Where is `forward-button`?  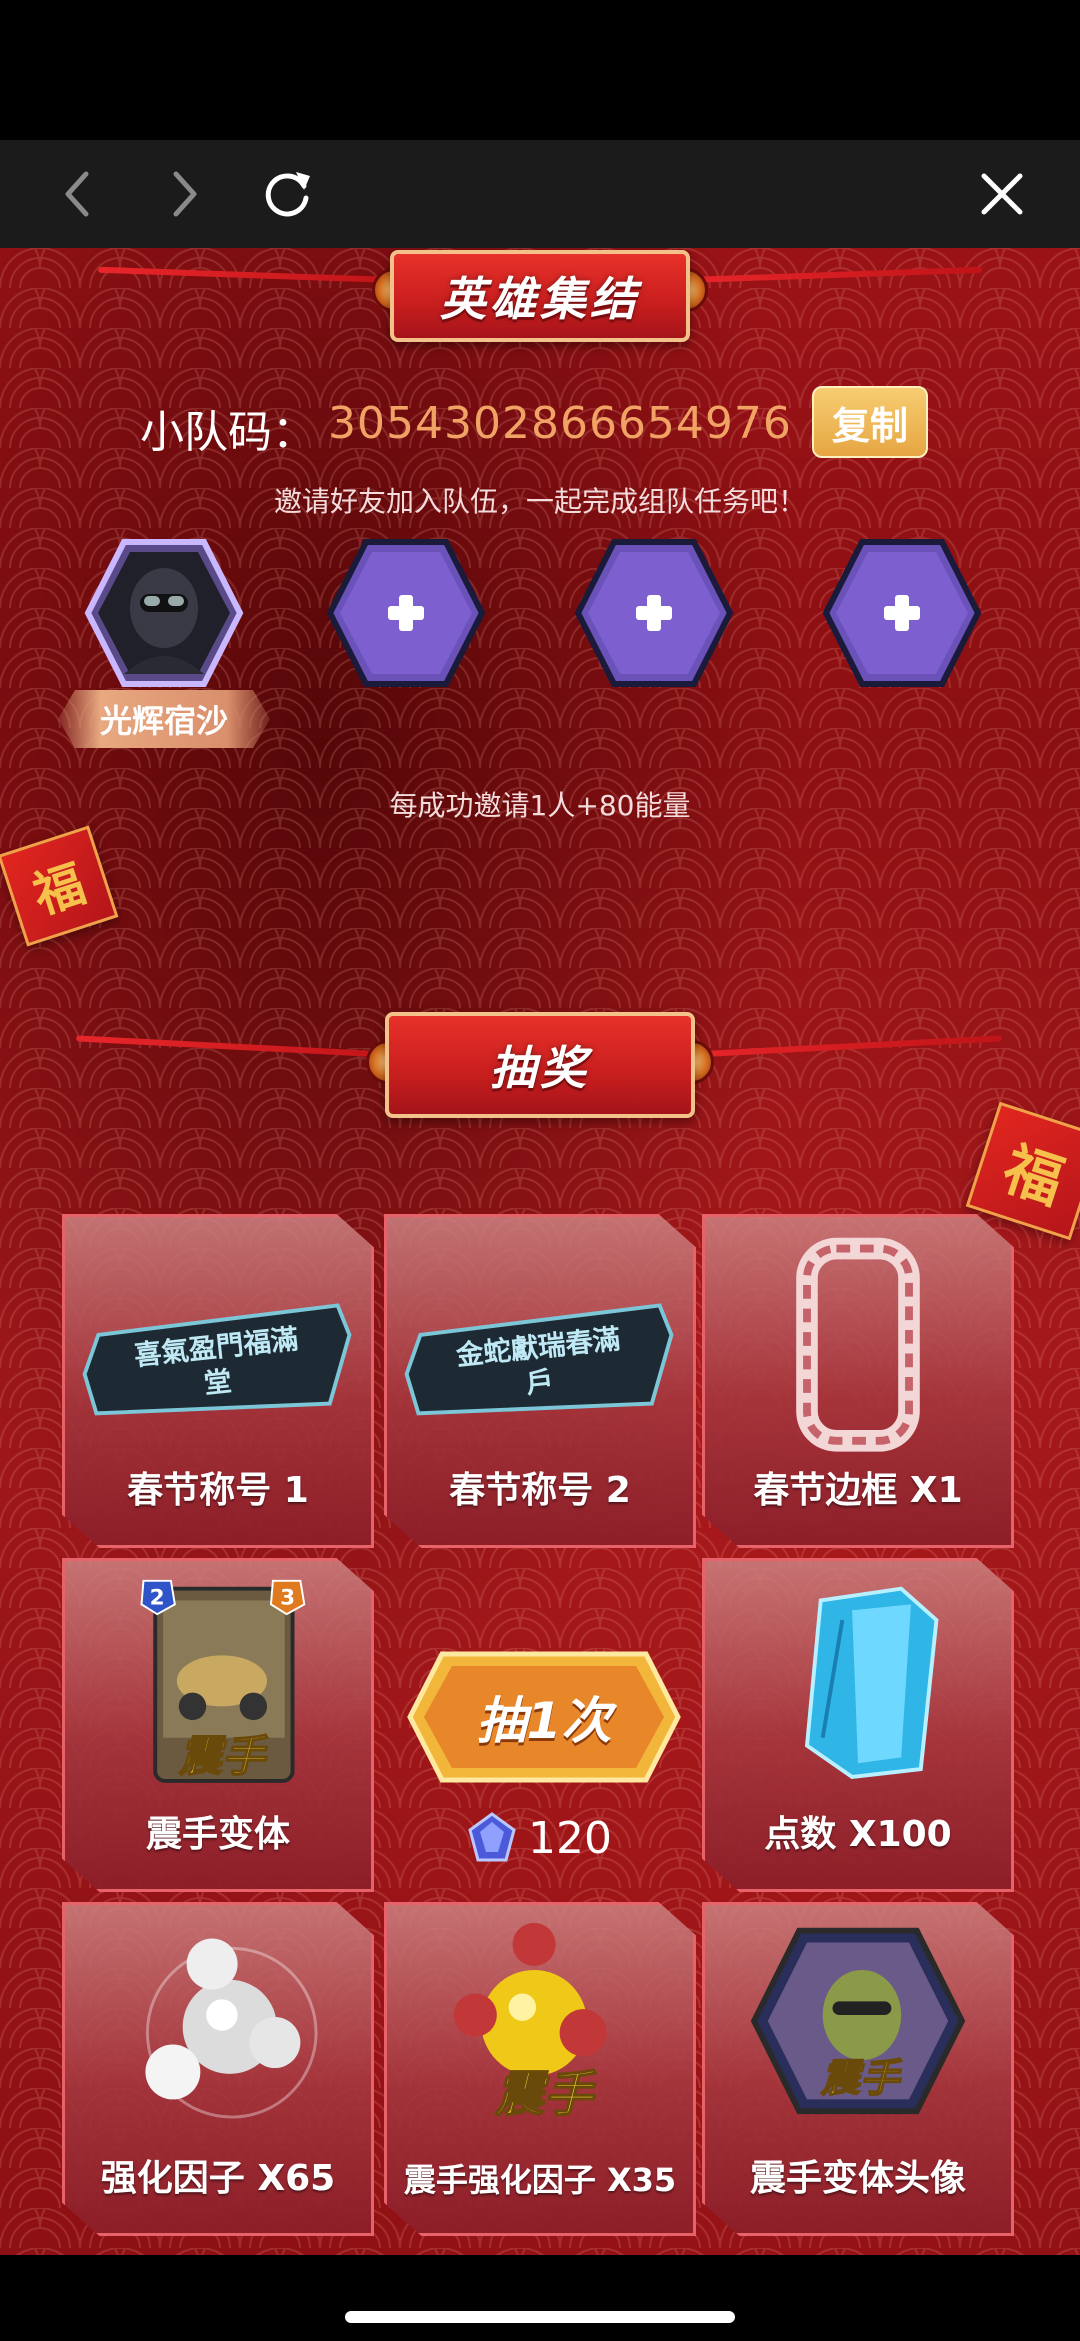
forward-button is located at coordinates (184, 194).